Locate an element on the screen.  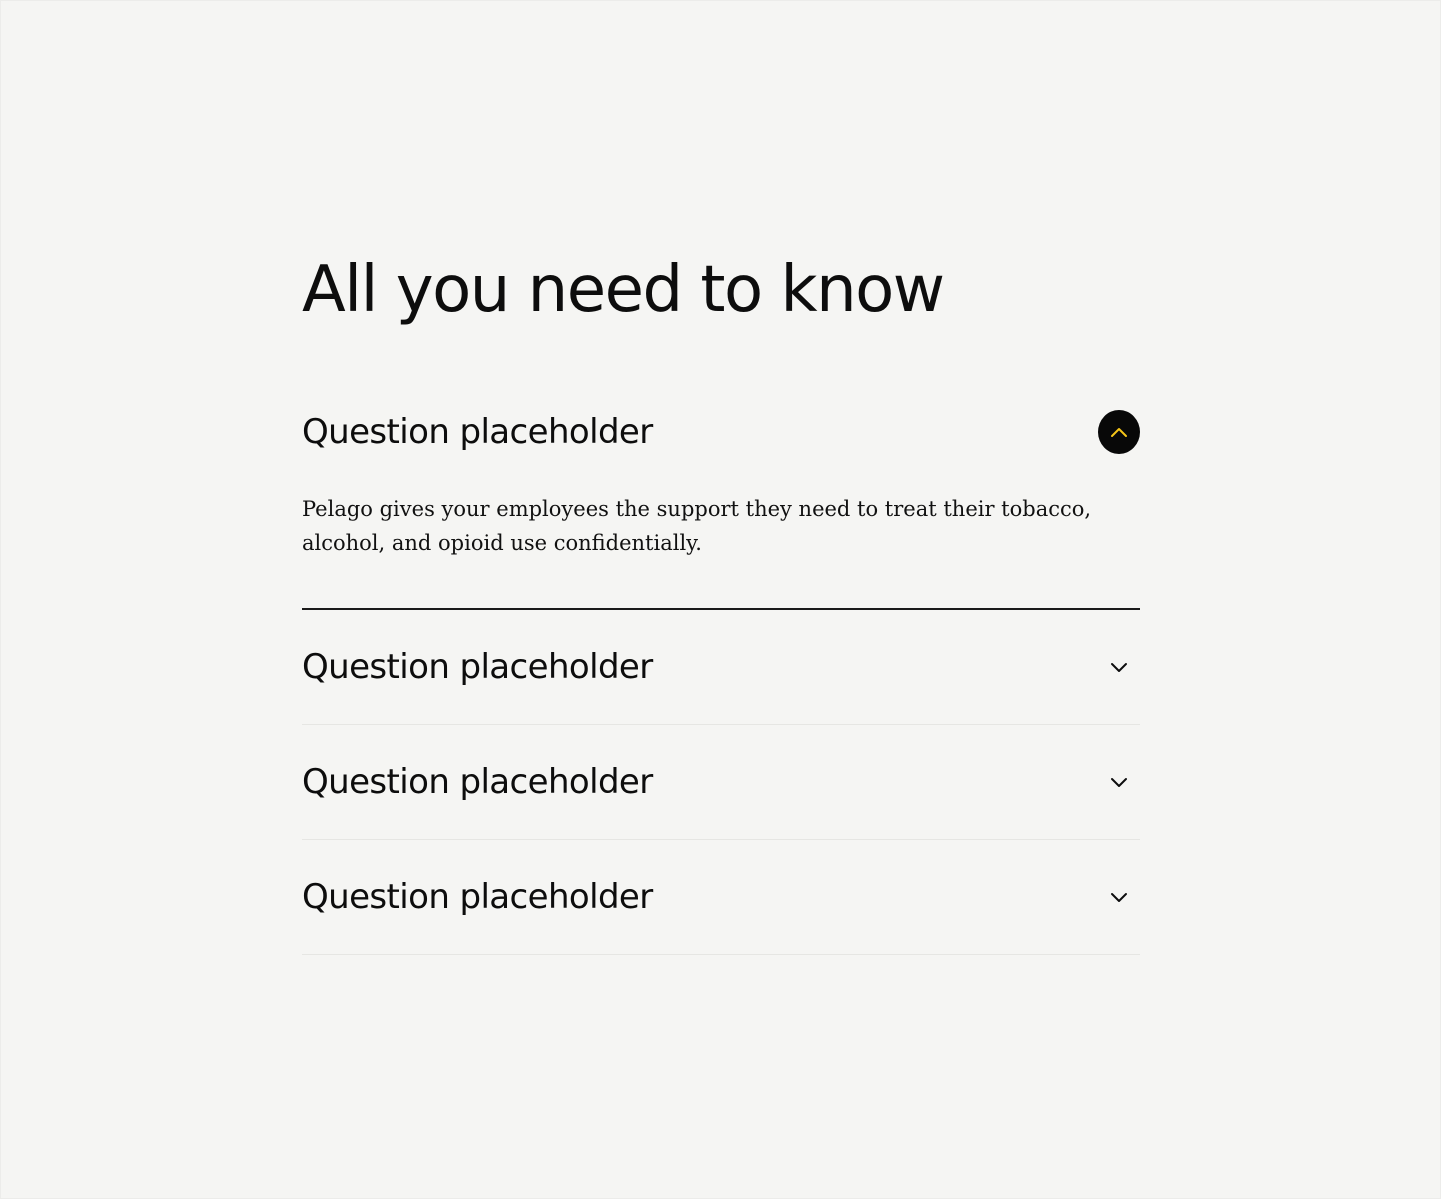
collapse-button is located at coordinates (1119, 432).